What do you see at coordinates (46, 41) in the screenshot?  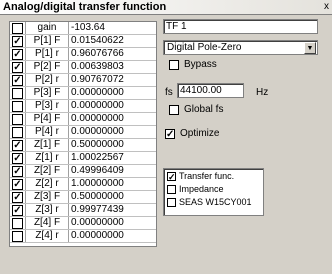 I see `param-label: P[1] F` at bounding box center [46, 41].